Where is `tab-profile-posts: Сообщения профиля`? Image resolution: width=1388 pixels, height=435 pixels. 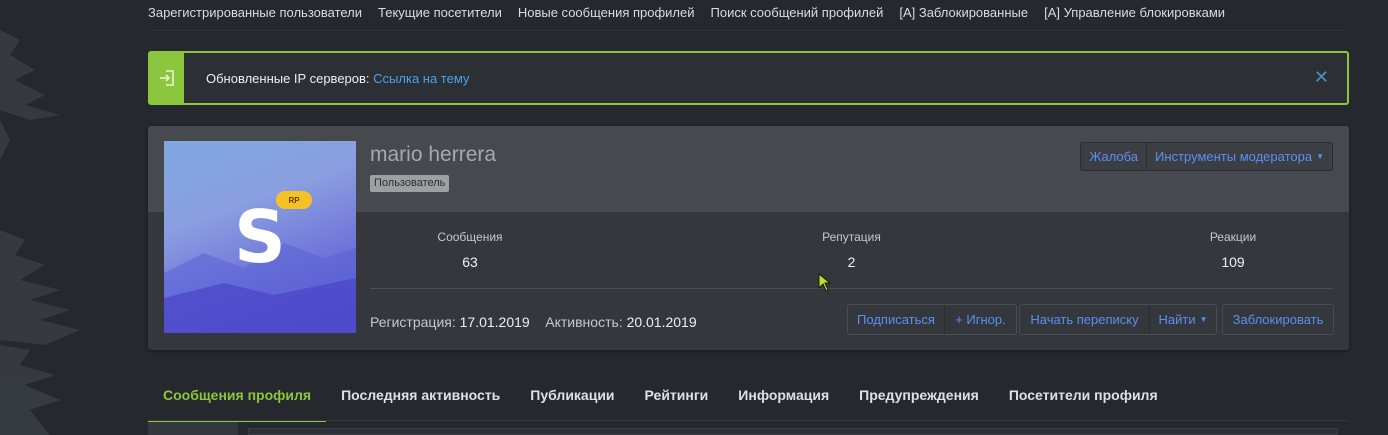
tab-profile-posts: Сообщения профиля is located at coordinates (237, 397).